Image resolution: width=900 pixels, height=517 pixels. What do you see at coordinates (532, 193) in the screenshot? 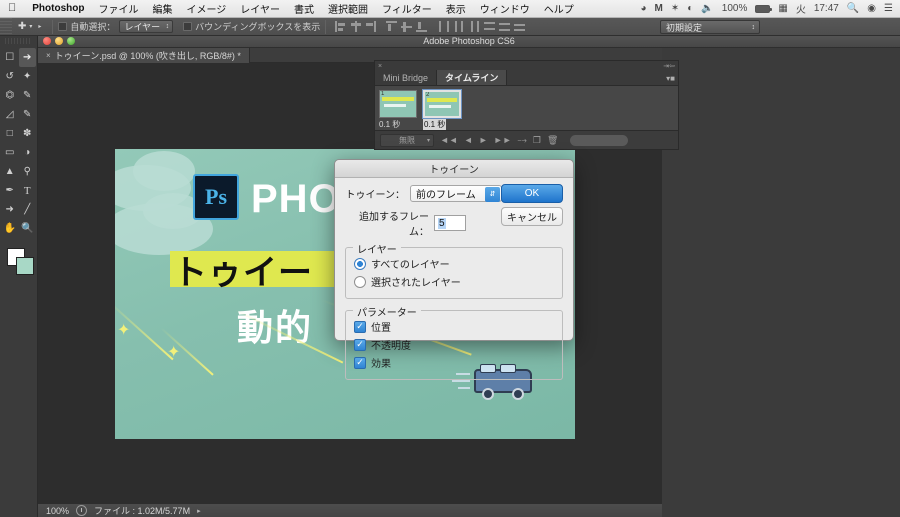
I see `ok-button: OK` at bounding box center [532, 193].